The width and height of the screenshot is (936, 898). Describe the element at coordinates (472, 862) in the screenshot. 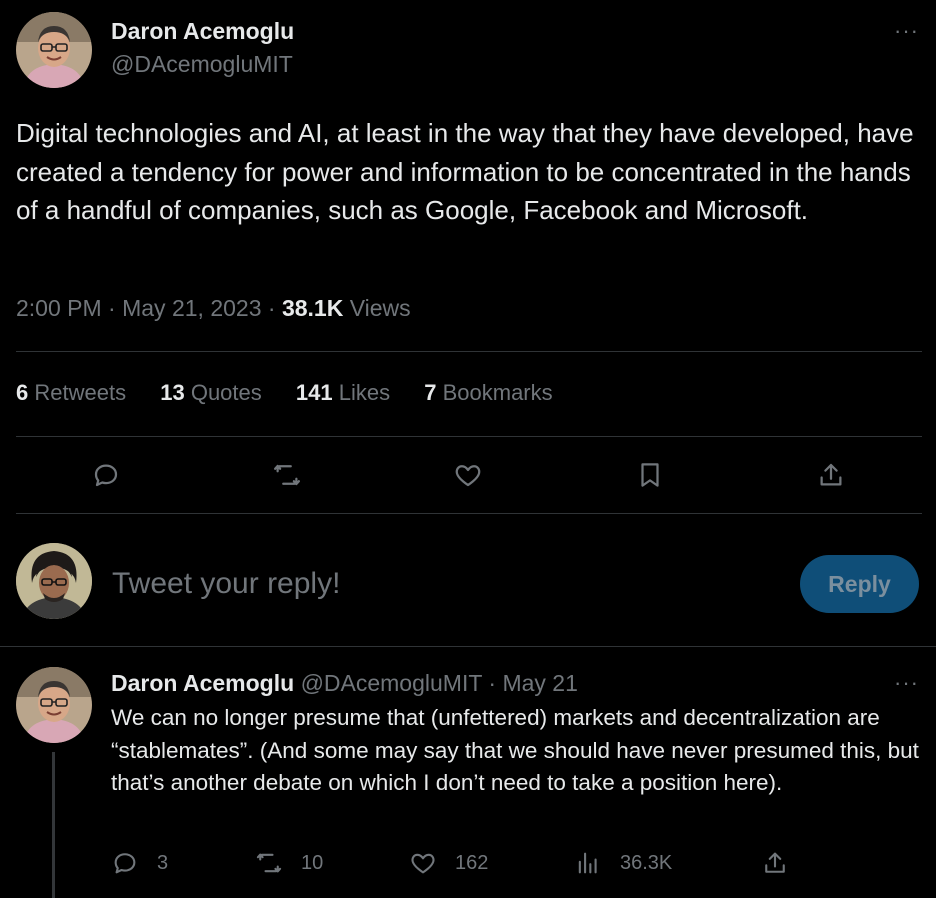

I see `thread-like-count: 162` at that location.